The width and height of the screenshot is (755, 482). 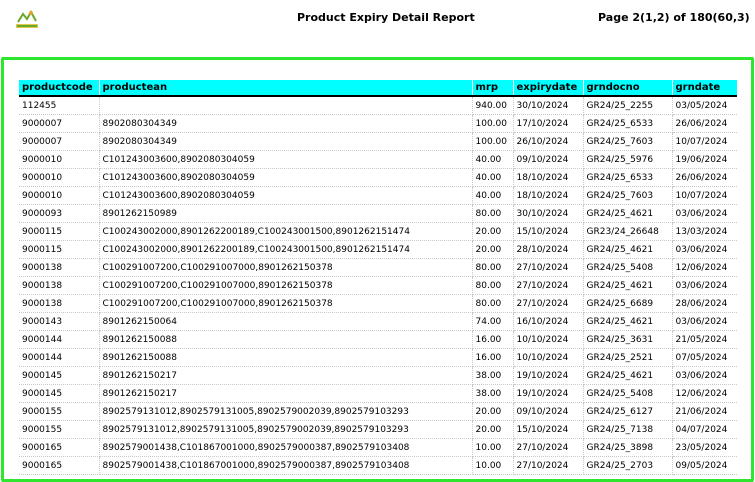 I want to click on column-header-grndate: grndate, so click(x=704, y=88).